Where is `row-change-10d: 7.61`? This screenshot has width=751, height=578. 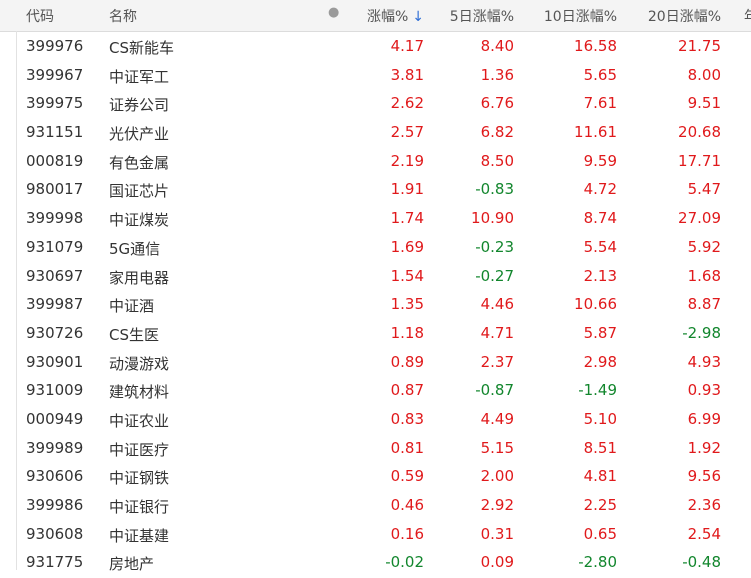 row-change-10d: 7.61 is located at coordinates (600, 103).